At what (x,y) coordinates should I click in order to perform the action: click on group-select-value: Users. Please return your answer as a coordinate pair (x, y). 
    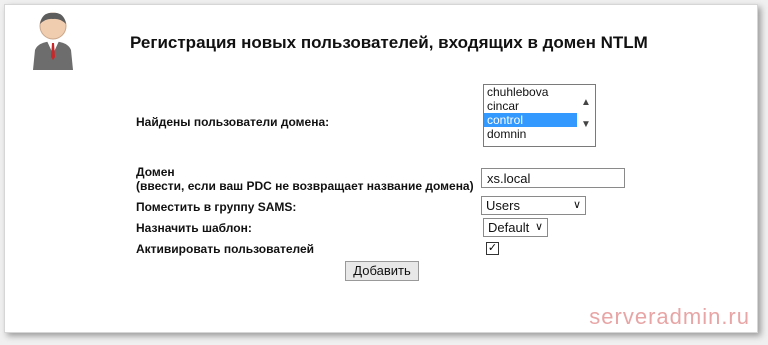
    Looking at the image, I should click on (503, 205).